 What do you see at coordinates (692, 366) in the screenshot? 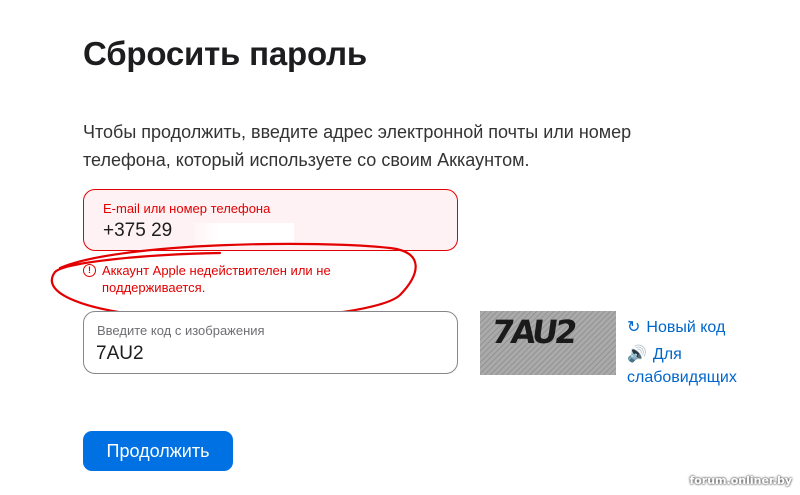
I see `audio-captcha-link: 🔊 Для слабовидящих` at bounding box center [692, 366].